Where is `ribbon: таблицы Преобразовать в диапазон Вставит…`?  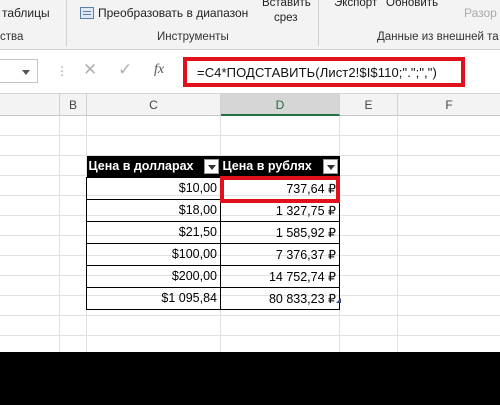 ribbon: таблицы Преобразовать в диапазон Вставит… is located at coordinates (250, 25).